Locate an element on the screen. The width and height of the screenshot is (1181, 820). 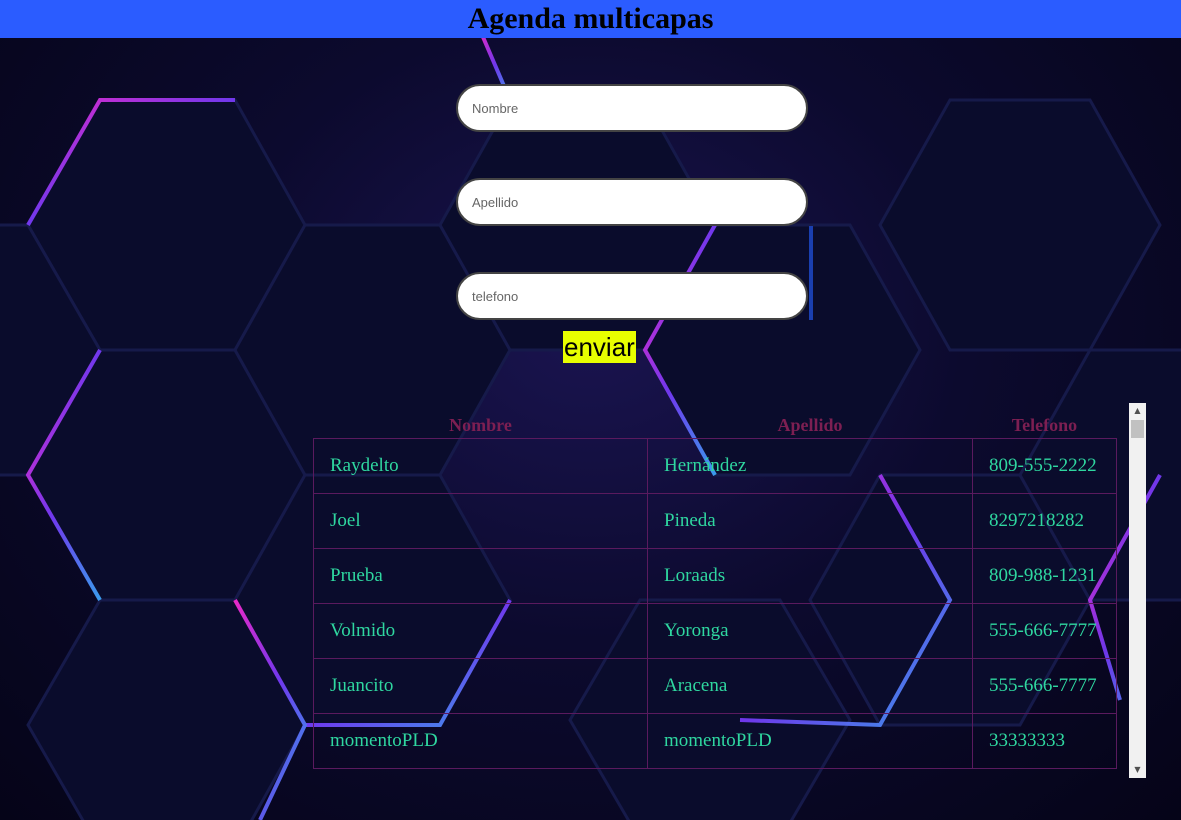
table-scrollbar: ▲ ▼ is located at coordinates (1137, 590).